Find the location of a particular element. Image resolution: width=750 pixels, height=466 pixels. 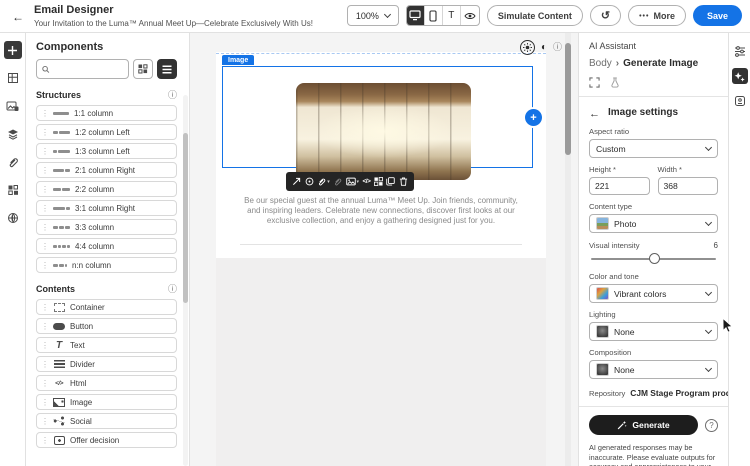

repository-row: Repository CJM Stage Program prod is located at coordinates (658, 393).